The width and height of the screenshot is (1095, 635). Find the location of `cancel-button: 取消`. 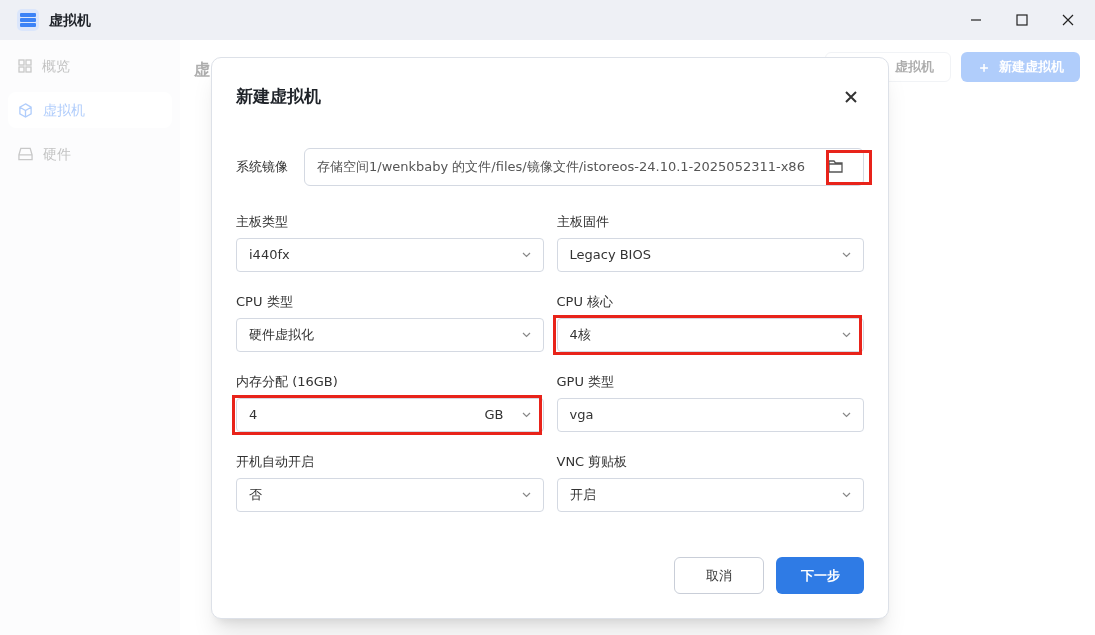

cancel-button: 取消 is located at coordinates (719, 575).